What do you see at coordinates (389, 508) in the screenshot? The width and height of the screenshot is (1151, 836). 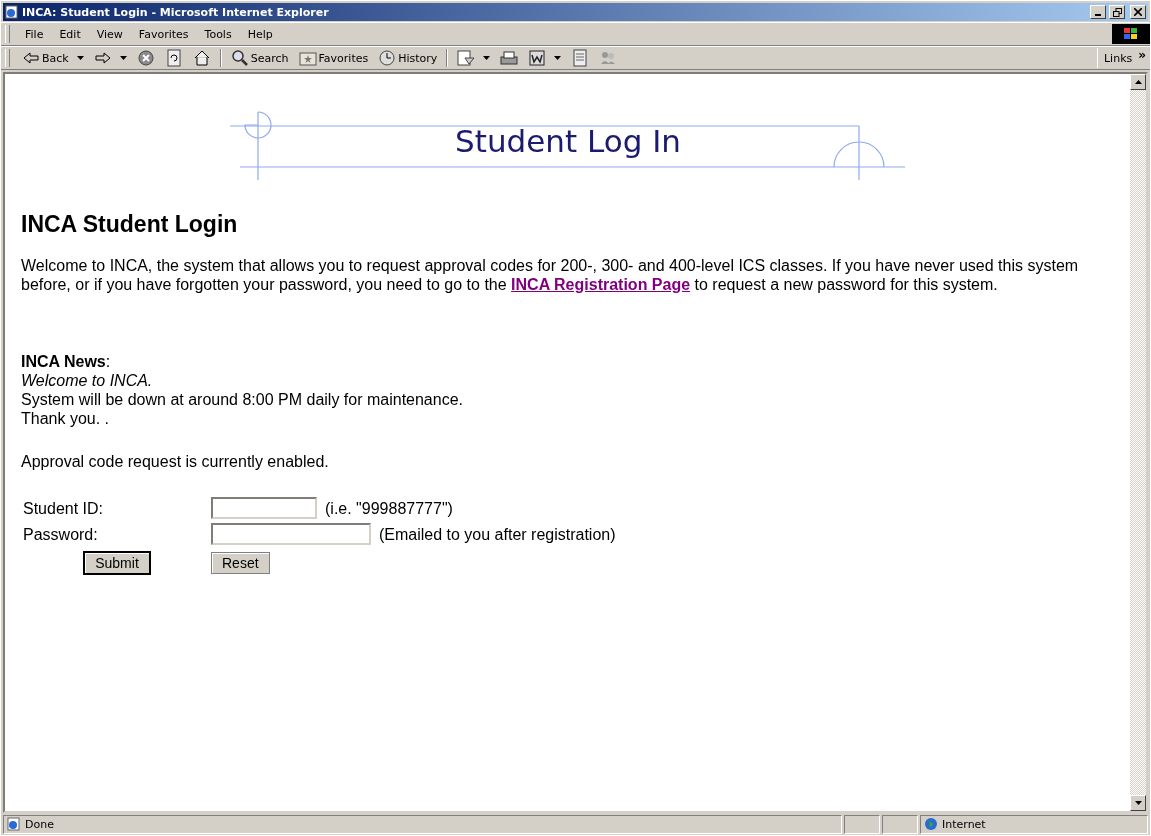 I see `field-hint: (i.e. "999887777")` at bounding box center [389, 508].